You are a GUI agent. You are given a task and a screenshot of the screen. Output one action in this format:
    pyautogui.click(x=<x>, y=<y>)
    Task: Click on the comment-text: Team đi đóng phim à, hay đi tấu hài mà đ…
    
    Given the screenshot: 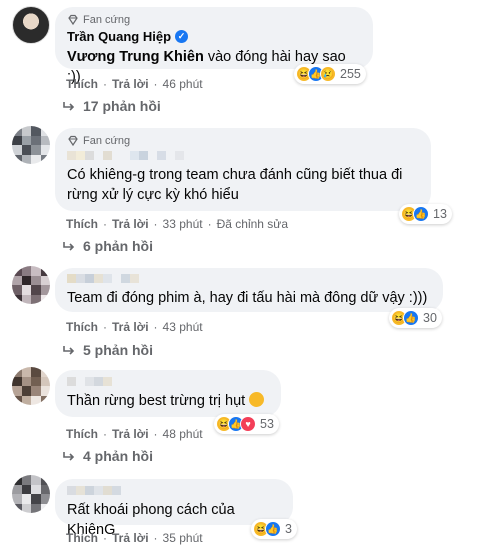 What is the action you would take?
    pyautogui.click(x=247, y=298)
    